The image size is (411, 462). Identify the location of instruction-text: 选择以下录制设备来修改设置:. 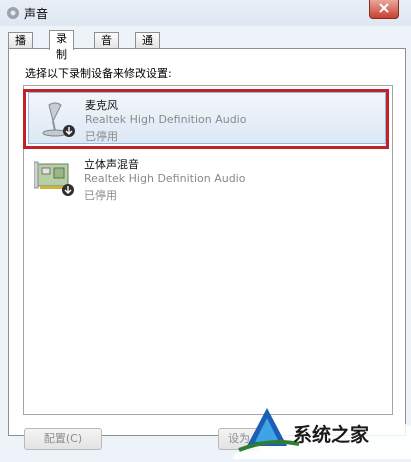
(98, 73).